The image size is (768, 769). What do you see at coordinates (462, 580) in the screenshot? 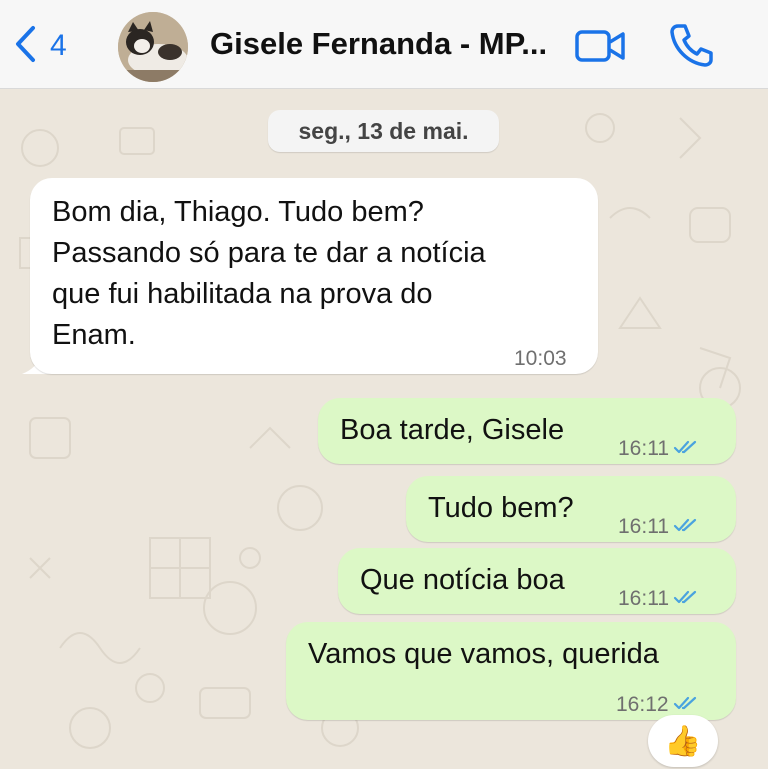
I see `message-text: Que notícia boa` at bounding box center [462, 580].